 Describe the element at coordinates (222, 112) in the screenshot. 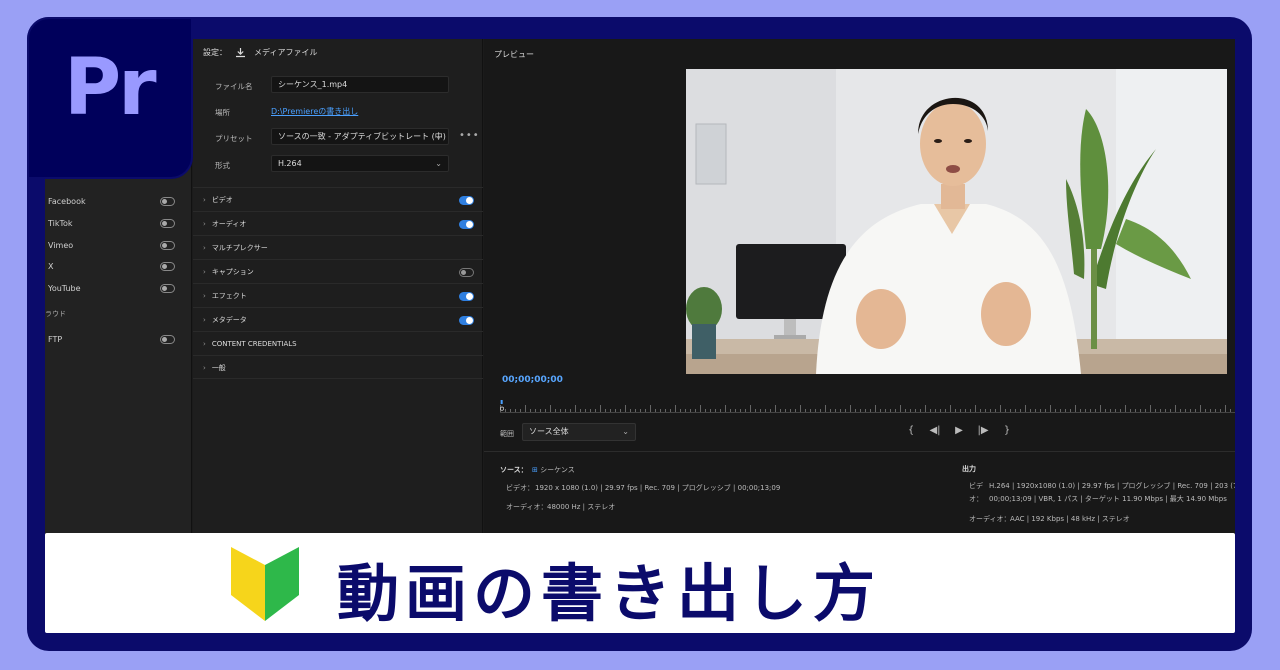

I see `location-label: 場所` at that location.